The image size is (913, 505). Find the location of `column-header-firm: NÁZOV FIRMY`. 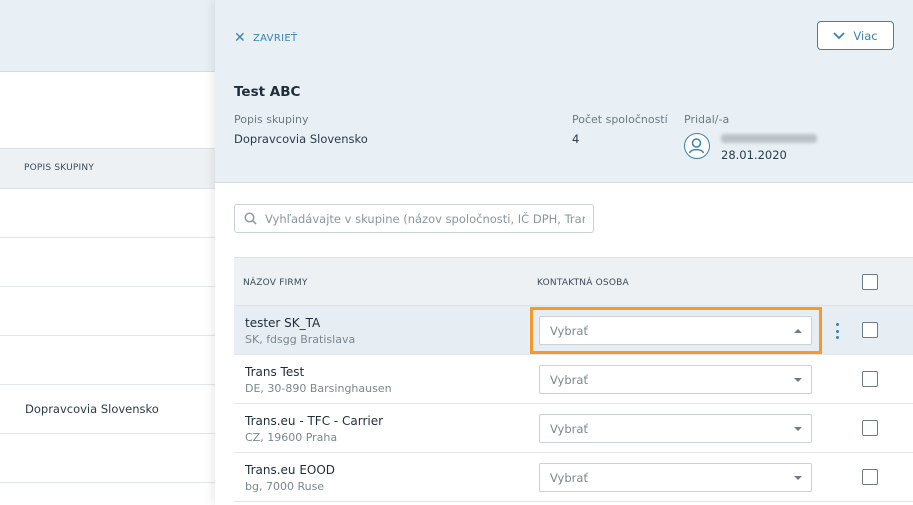

column-header-firm: NÁZOV FIRMY is located at coordinates (275, 283).